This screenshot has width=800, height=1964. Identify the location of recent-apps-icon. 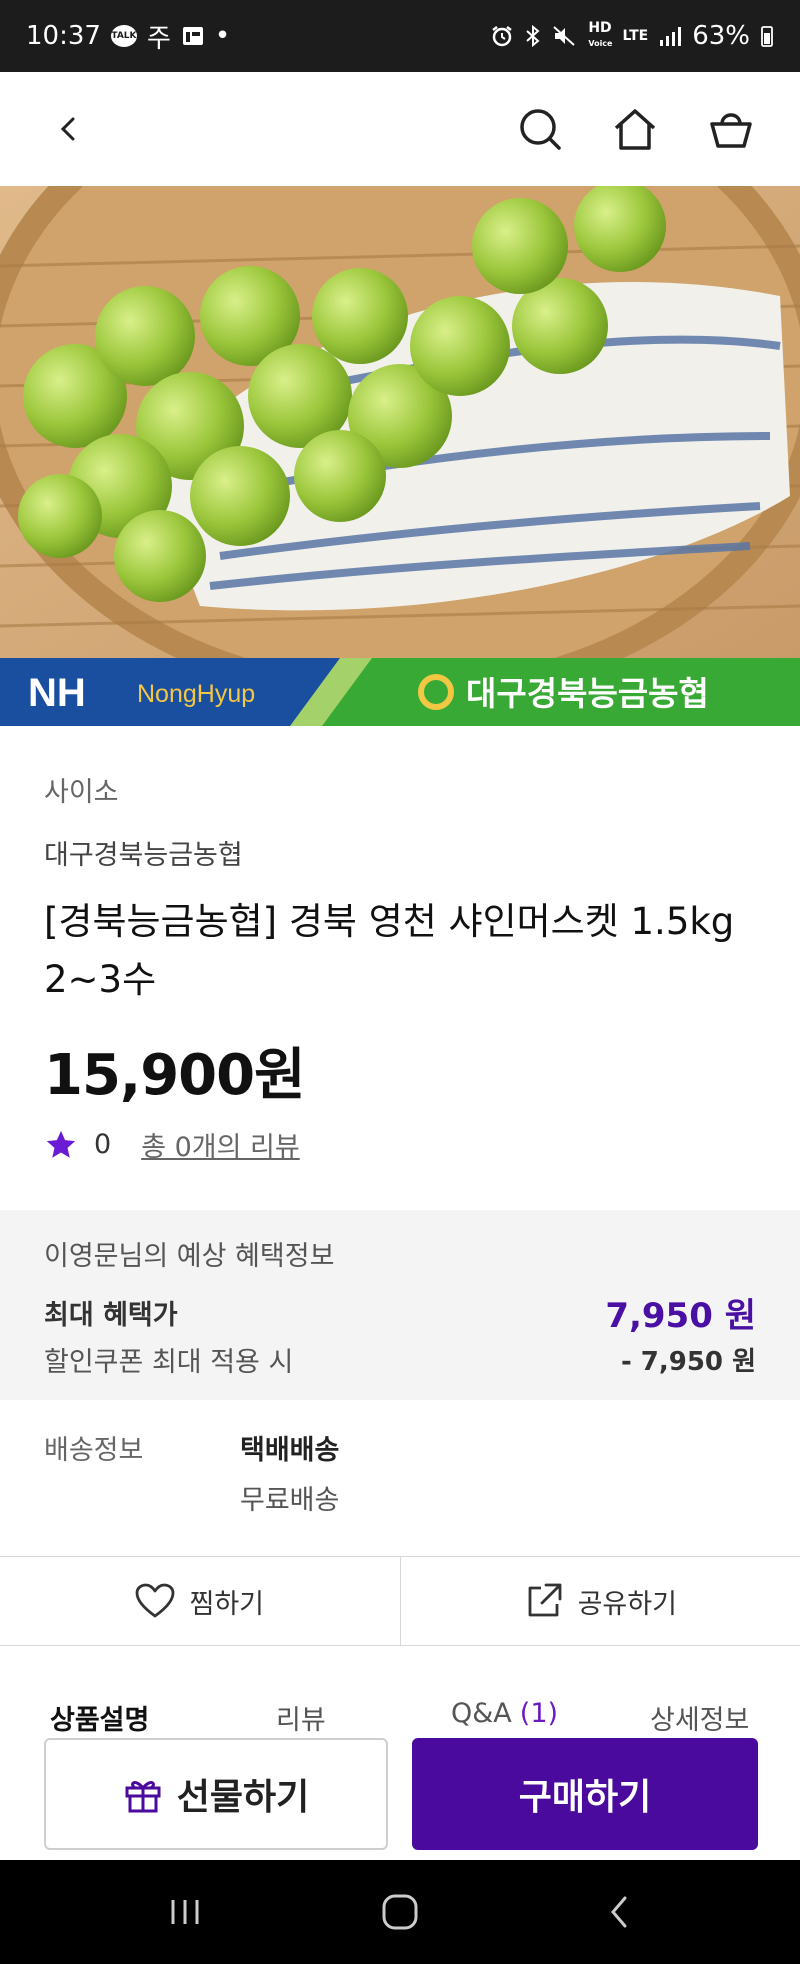
(185, 1912).